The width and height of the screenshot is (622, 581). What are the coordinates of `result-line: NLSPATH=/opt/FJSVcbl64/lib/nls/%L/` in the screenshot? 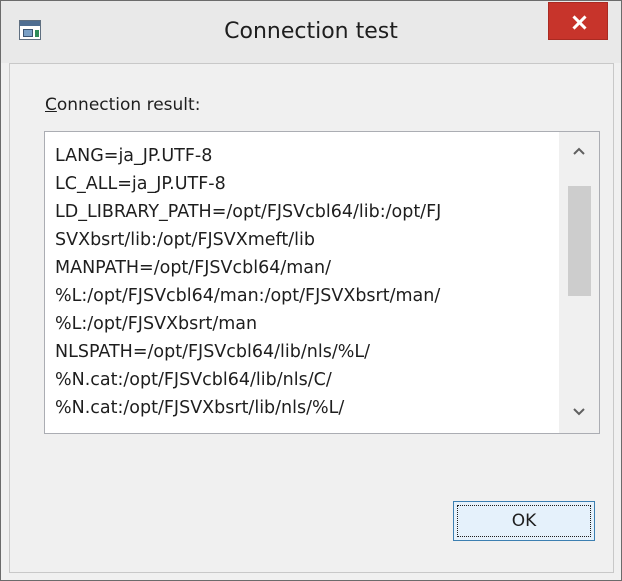 It's located at (213, 352).